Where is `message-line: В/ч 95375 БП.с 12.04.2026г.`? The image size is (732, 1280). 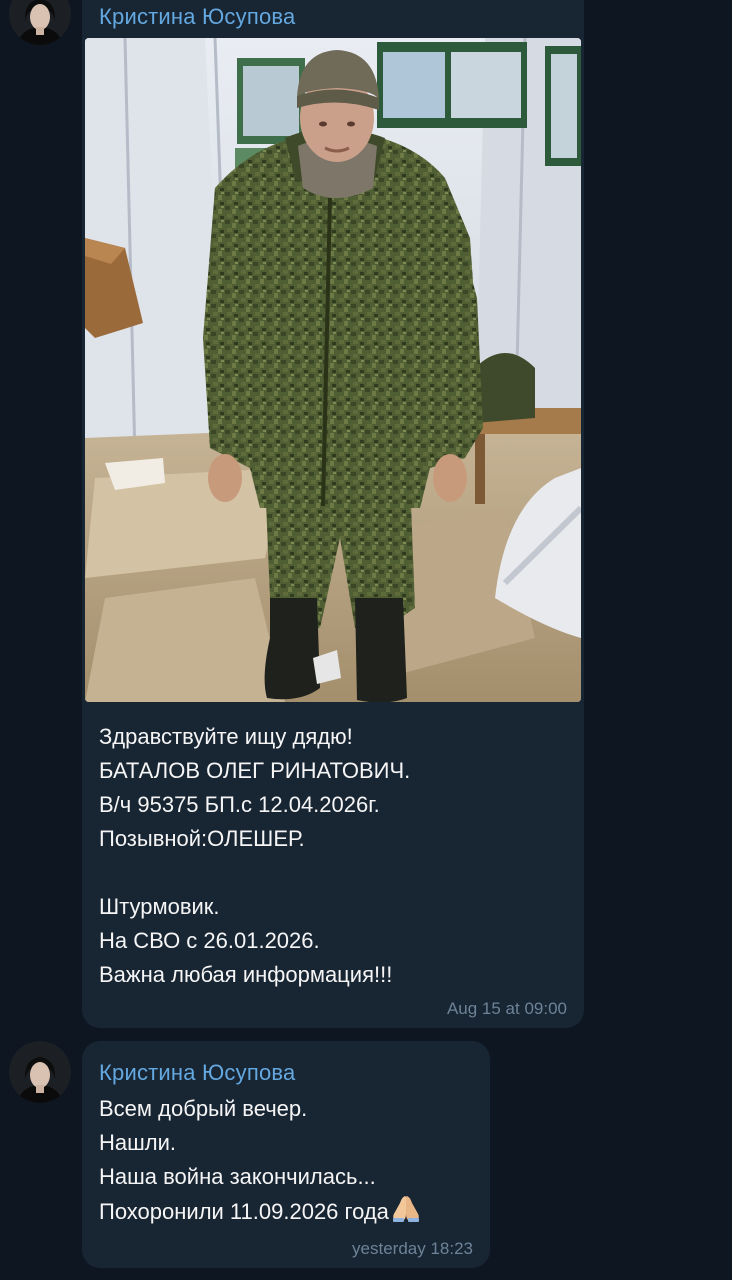
message-line: В/ч 95375 БП.с 12.04.2026г. is located at coordinates (239, 804).